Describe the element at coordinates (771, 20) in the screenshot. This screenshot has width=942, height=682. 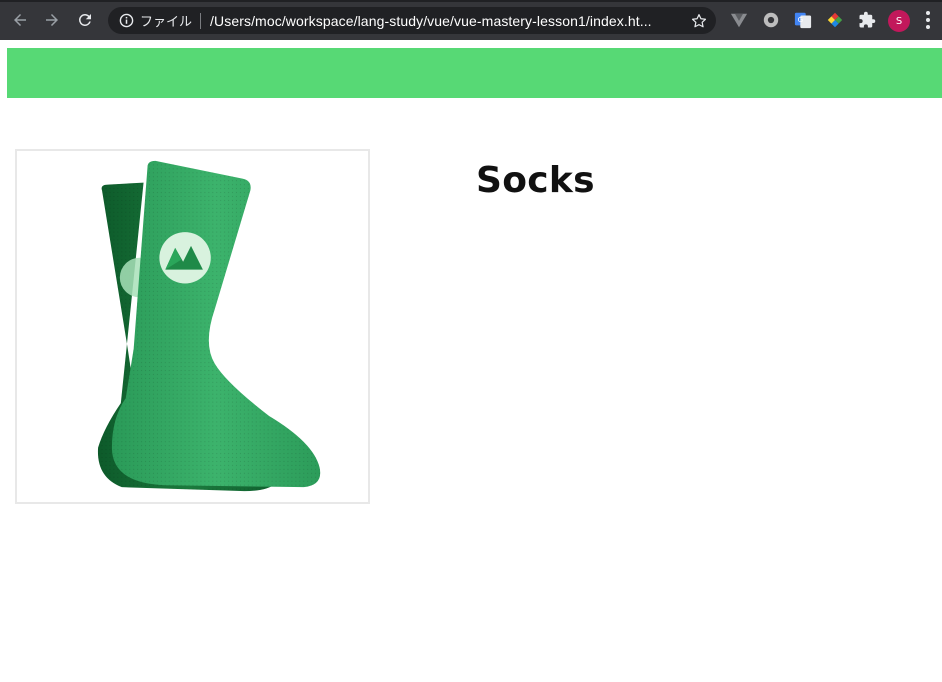
I see `extension-circle-icon` at that location.